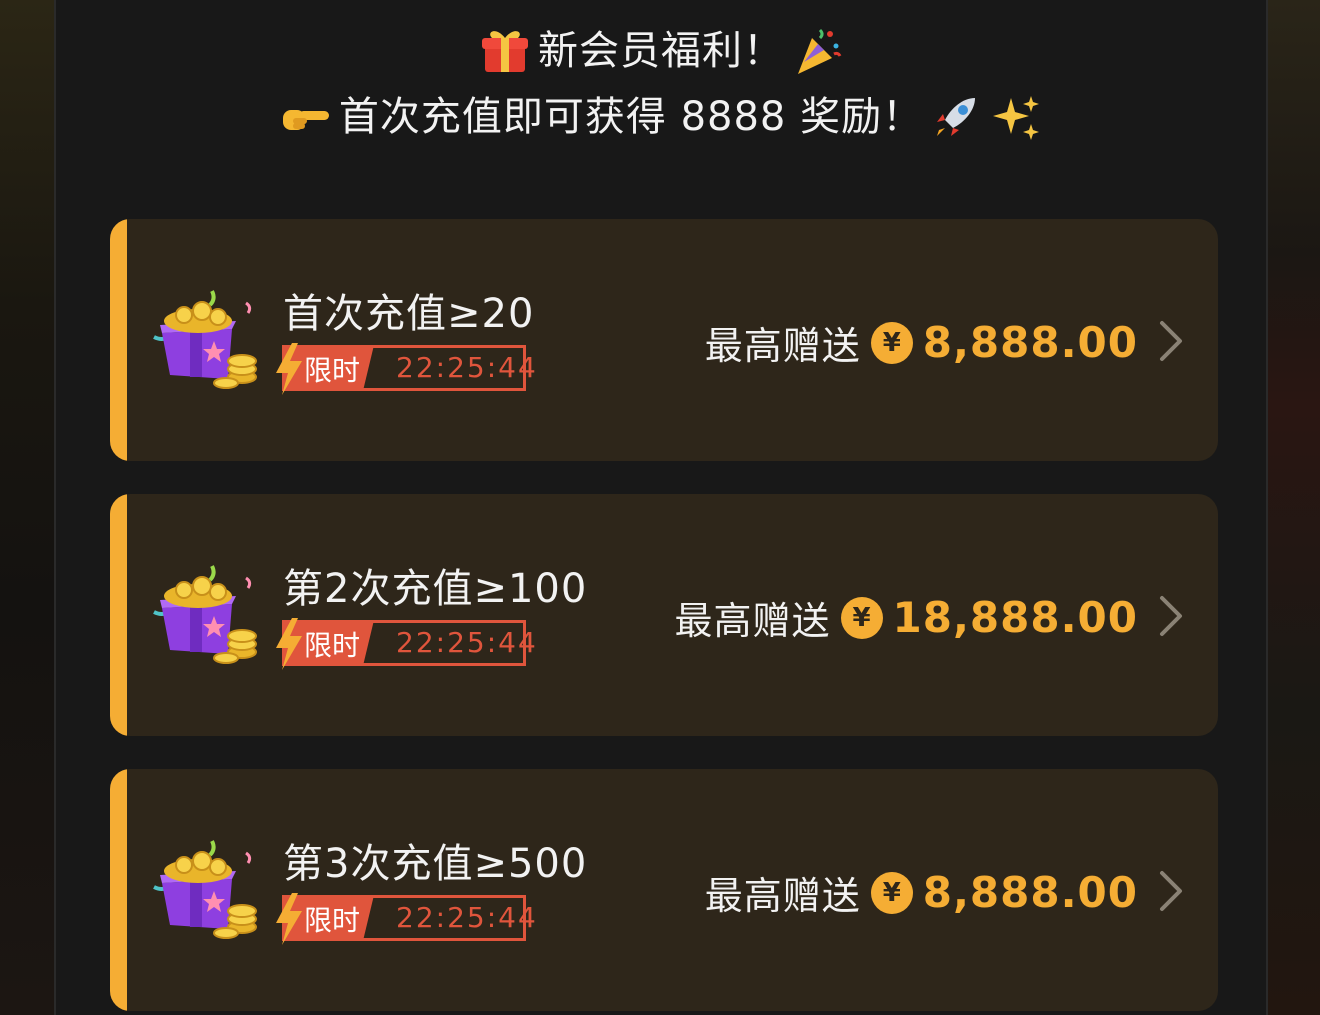 The width and height of the screenshot is (1320, 1015). I want to click on header-line-2: 首次充值即可获得 8888 奖励！, so click(661, 117).